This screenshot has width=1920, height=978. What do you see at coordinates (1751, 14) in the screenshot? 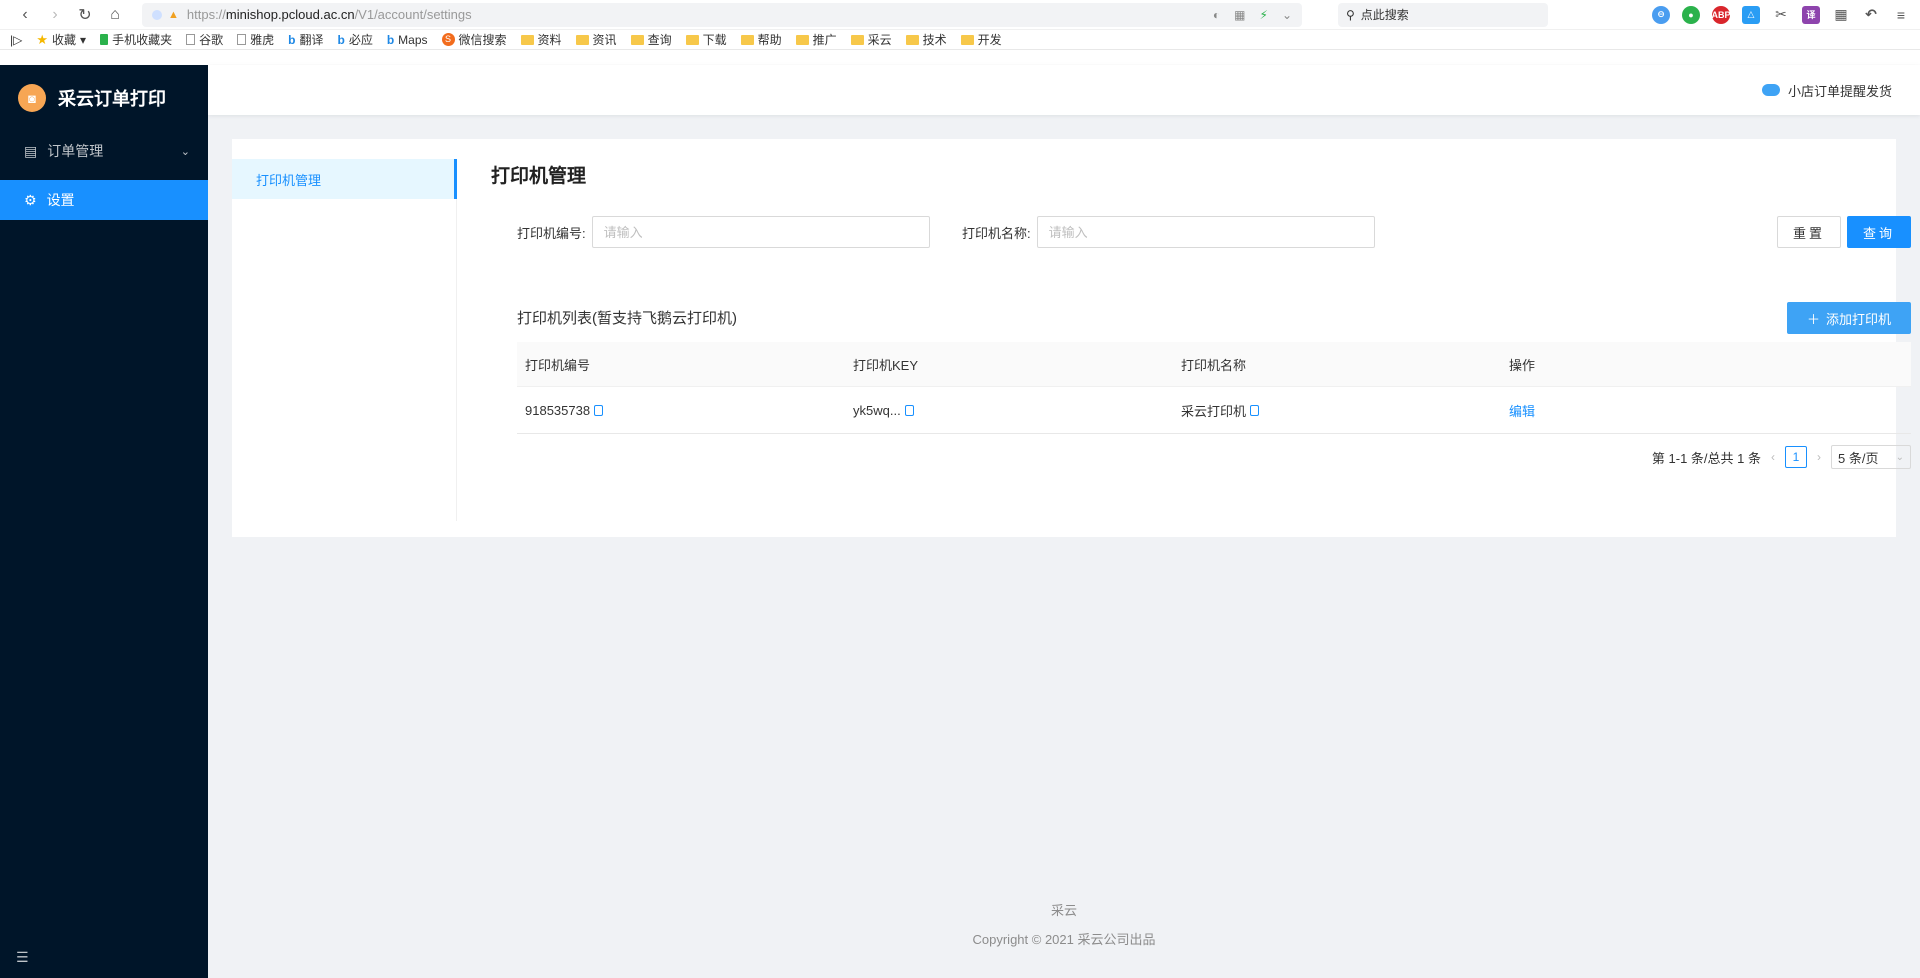
I see `triangle-ext-icon: △` at bounding box center [1751, 14].